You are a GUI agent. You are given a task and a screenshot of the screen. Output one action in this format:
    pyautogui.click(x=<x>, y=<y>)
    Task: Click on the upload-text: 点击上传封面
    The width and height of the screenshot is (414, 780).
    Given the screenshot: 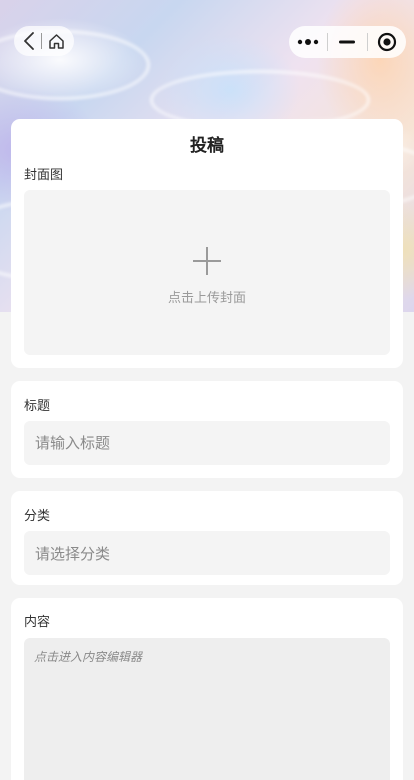 What is the action you would take?
    pyautogui.click(x=206, y=298)
    